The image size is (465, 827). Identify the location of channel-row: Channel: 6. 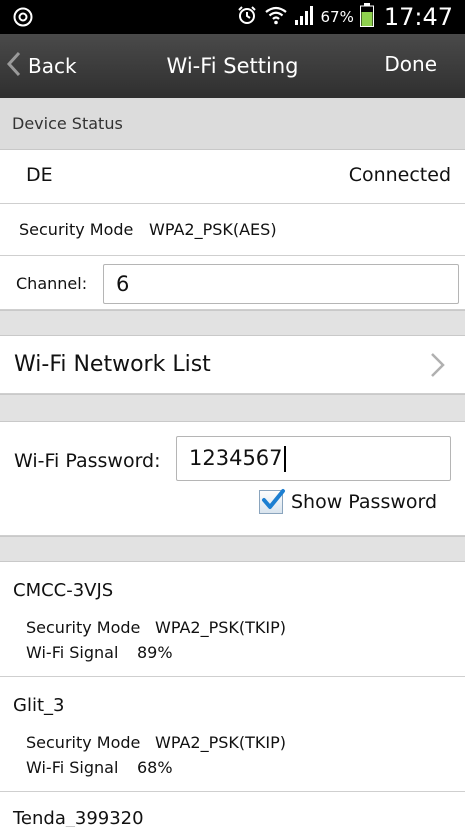
(232, 283).